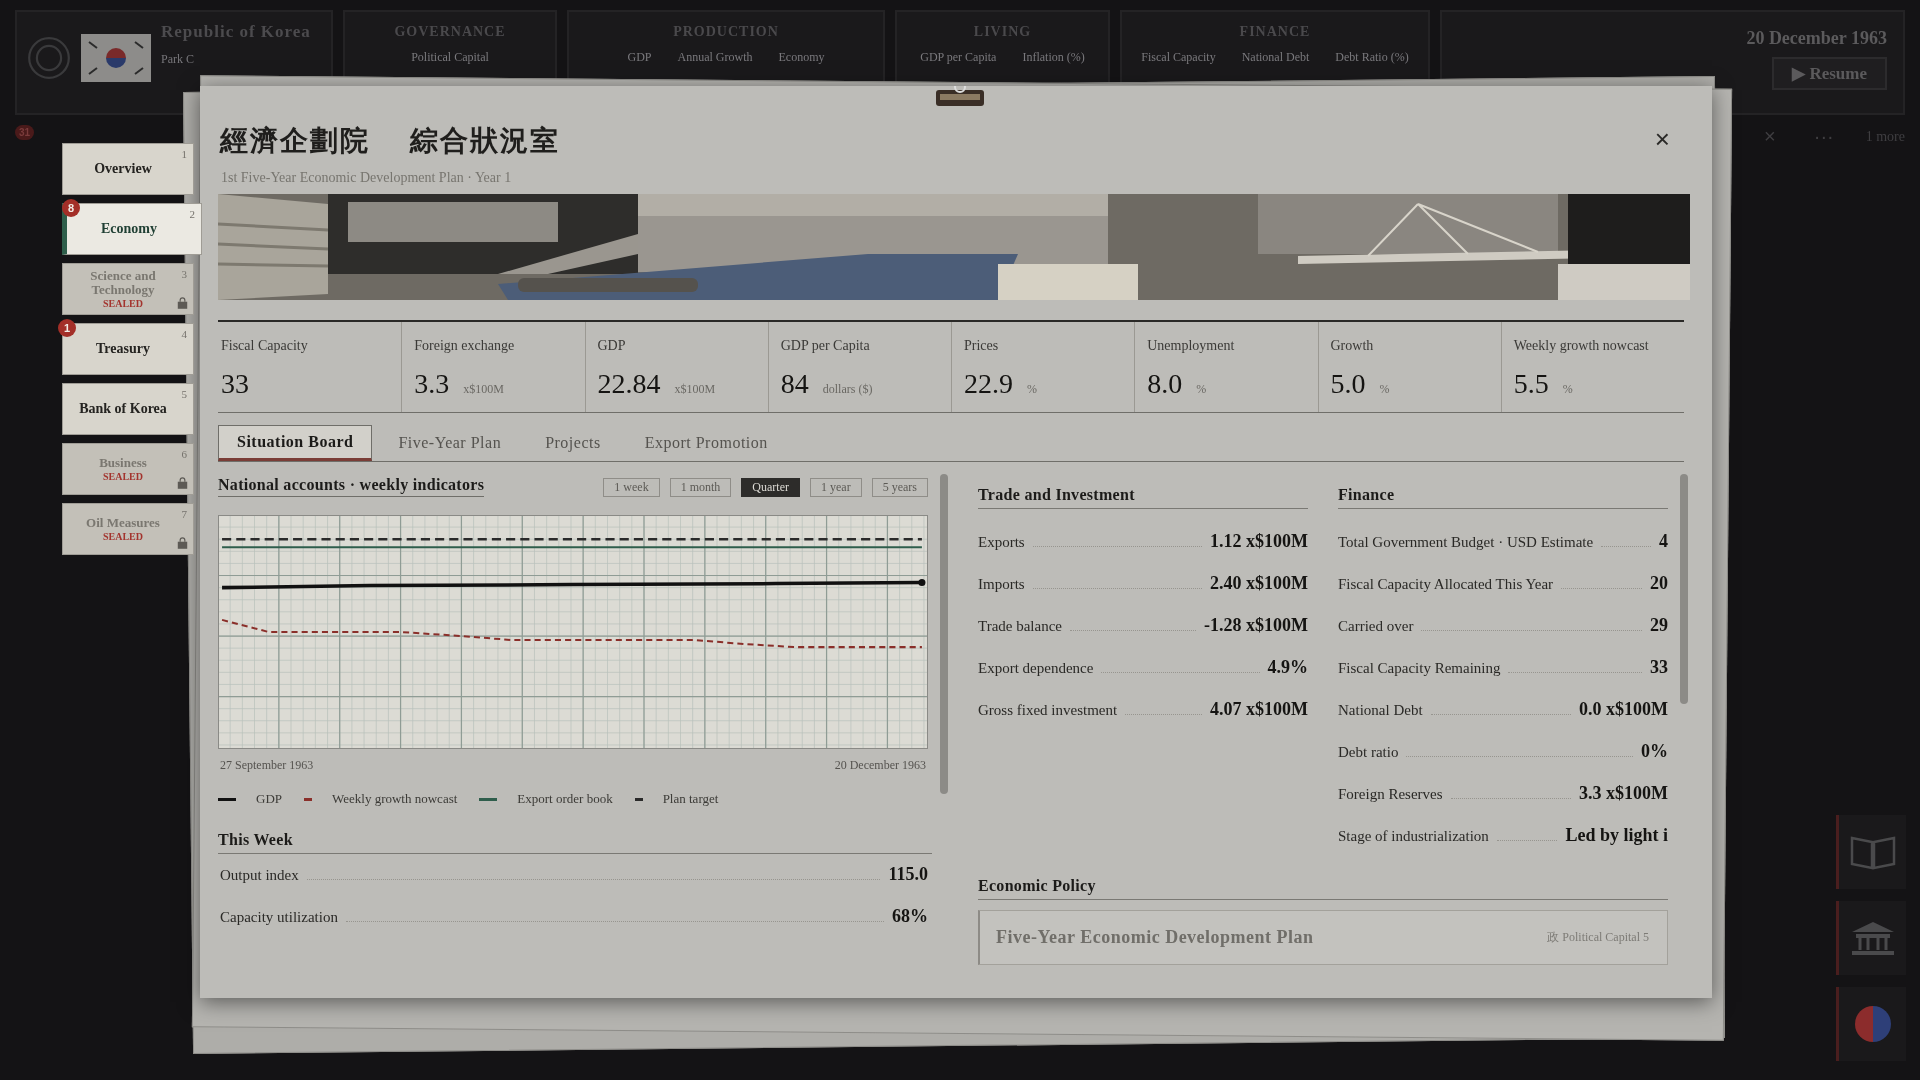 The image size is (1920, 1080). I want to click on row-value: 115.0, so click(908, 874).